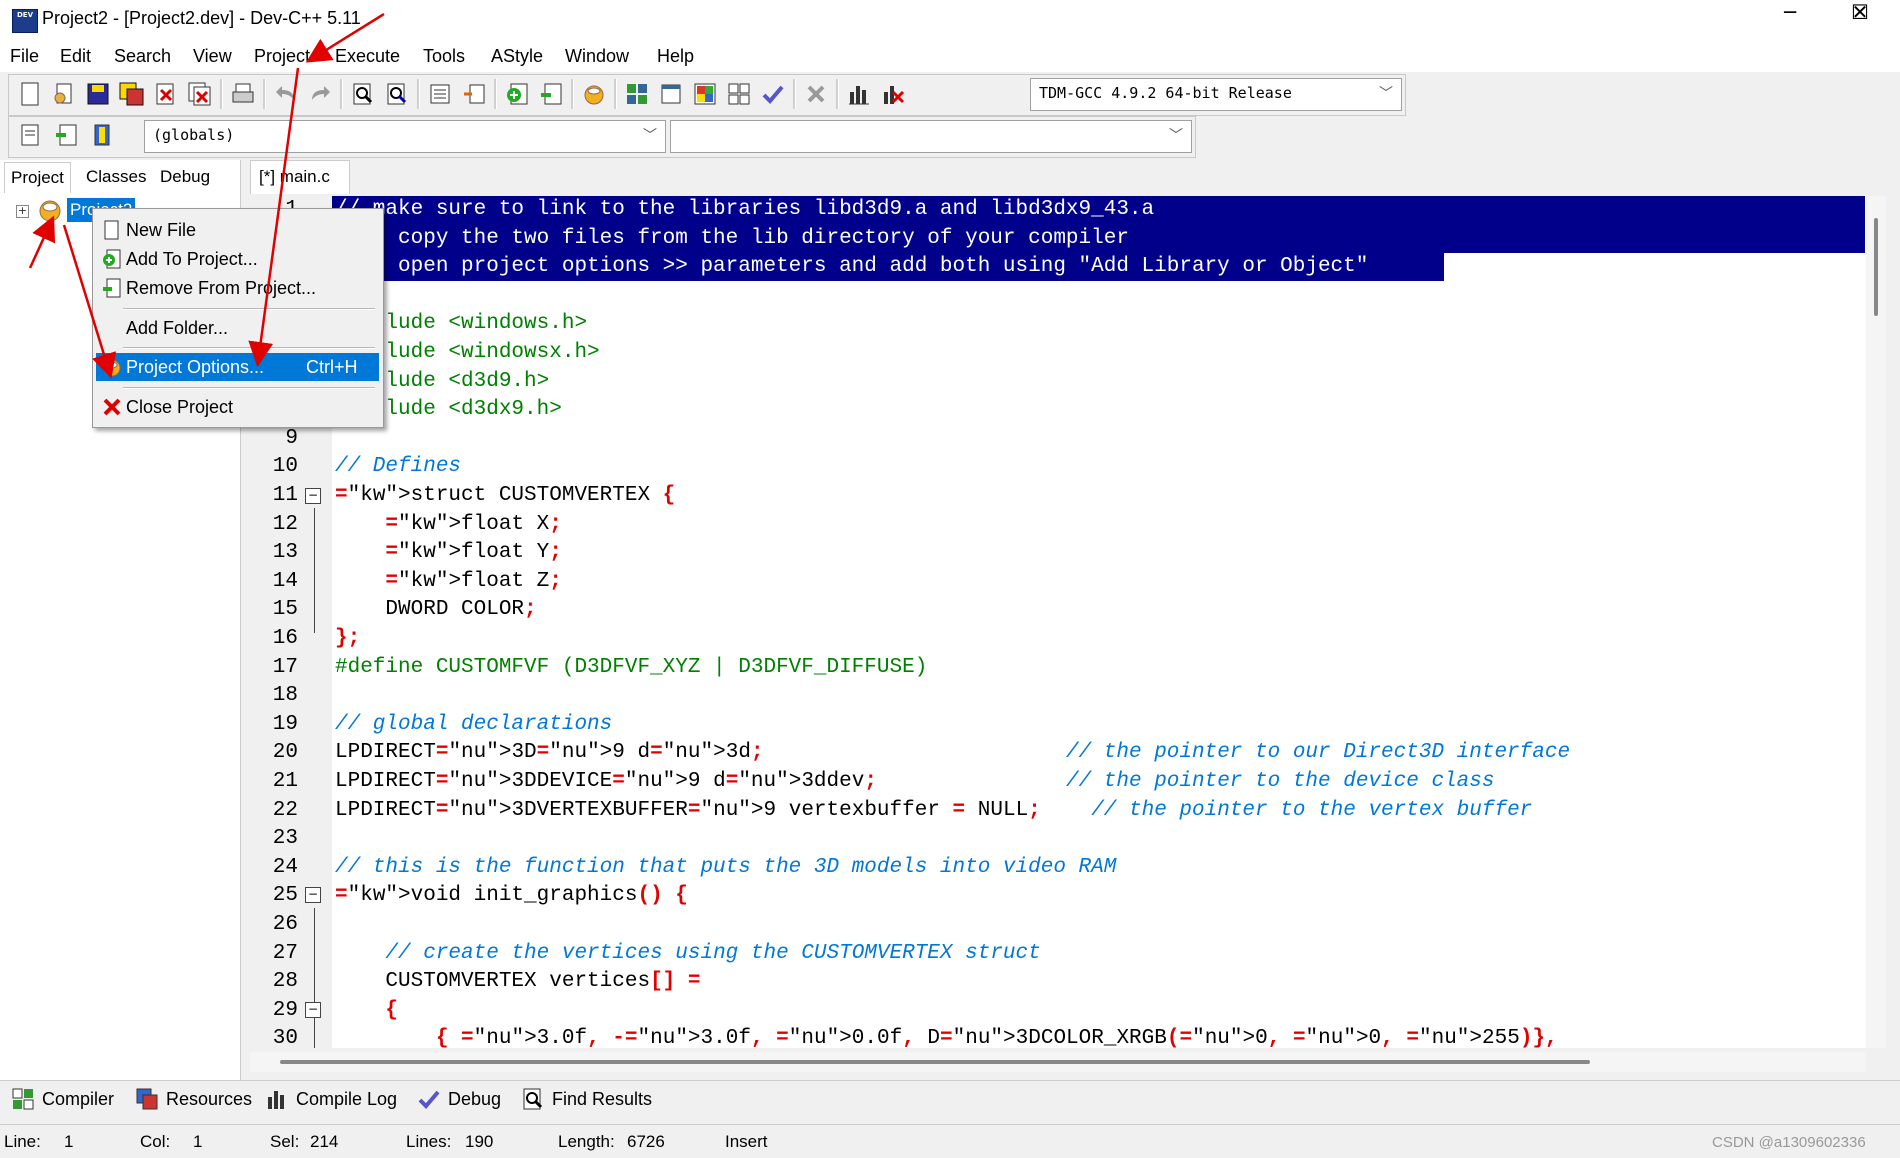  What do you see at coordinates (1789, 1142) in the screenshot?
I see `watermark: CSDN @a1309602336` at bounding box center [1789, 1142].